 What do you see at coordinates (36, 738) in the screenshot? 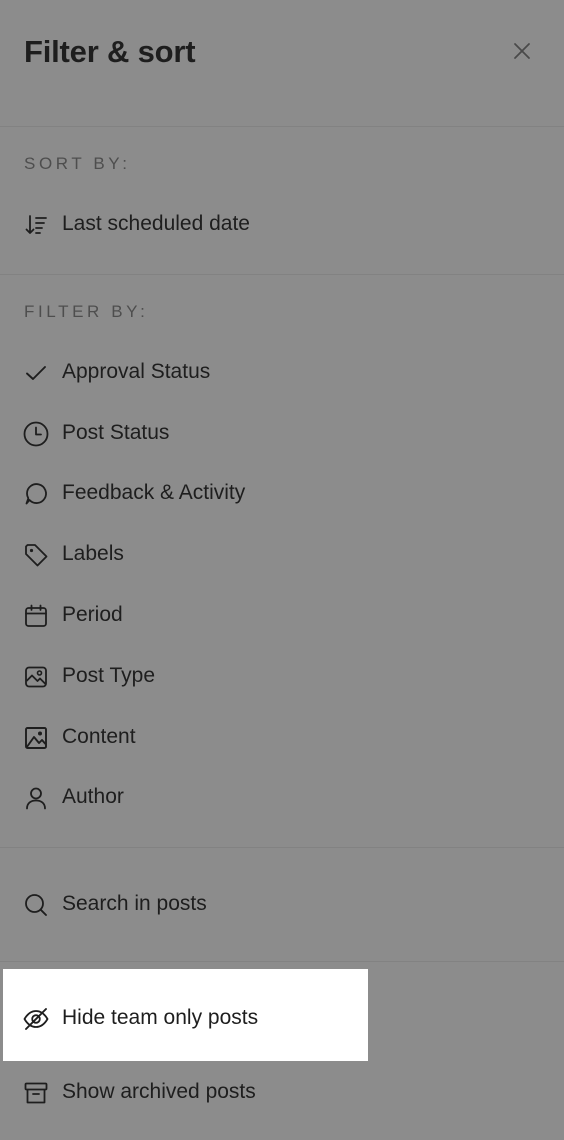
I see `photo-icon` at bounding box center [36, 738].